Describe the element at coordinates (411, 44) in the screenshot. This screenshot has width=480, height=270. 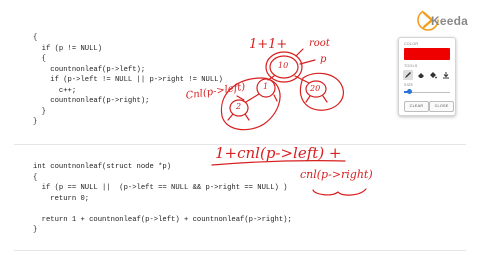
I see `color-label: COLOR` at that location.